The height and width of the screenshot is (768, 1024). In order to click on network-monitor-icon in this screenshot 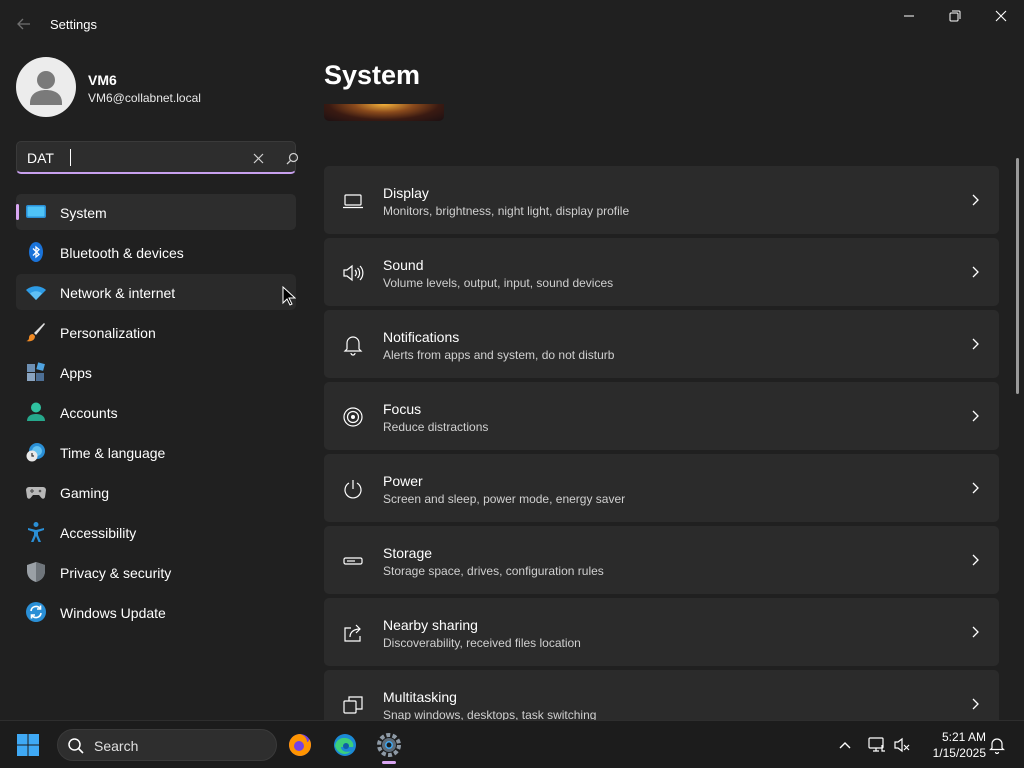, I will do `click(876, 744)`.